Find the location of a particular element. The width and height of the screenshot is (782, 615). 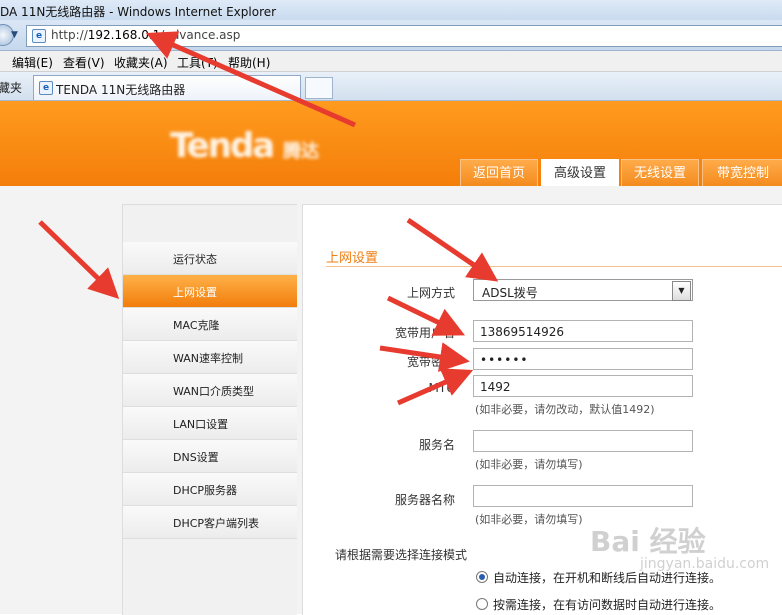

menu-view: 查看(V) is located at coordinates (84, 62).